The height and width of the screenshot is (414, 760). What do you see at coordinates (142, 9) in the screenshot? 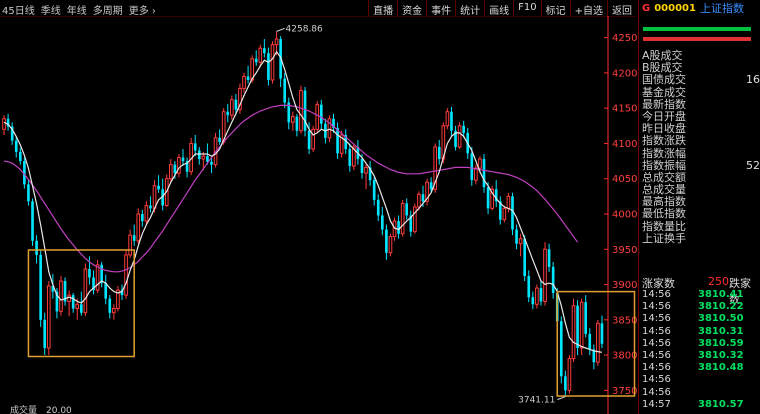
I see `period-more: 更多 ›` at bounding box center [142, 9].